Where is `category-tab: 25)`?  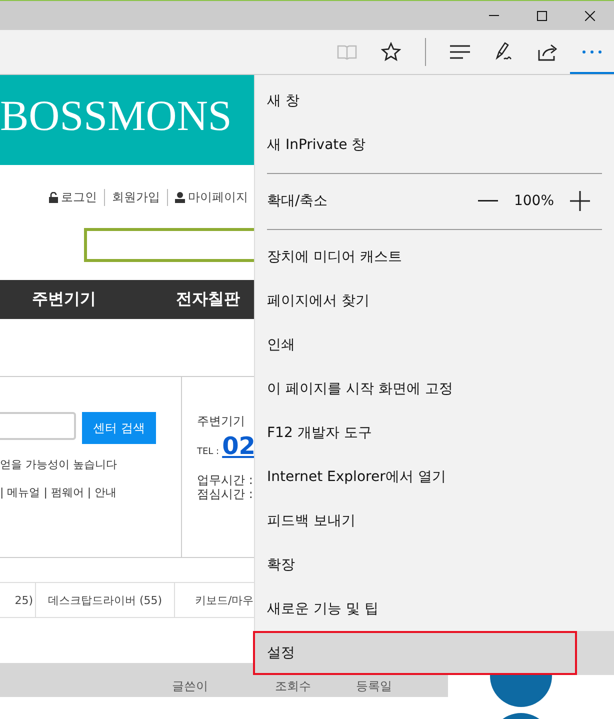 category-tab: 25) is located at coordinates (18, 600).